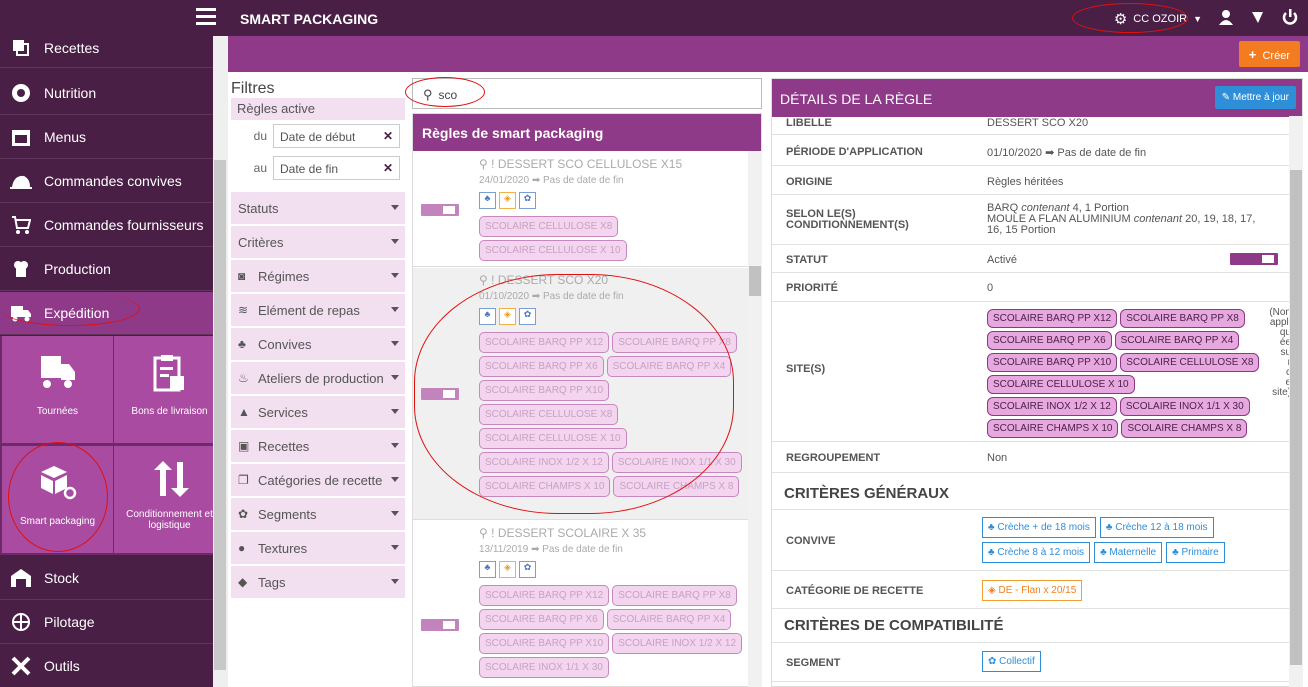 The image size is (1308, 687). Describe the element at coordinates (336, 168) in the screenshot. I see `end-date-input: Date de fin ✕` at that location.